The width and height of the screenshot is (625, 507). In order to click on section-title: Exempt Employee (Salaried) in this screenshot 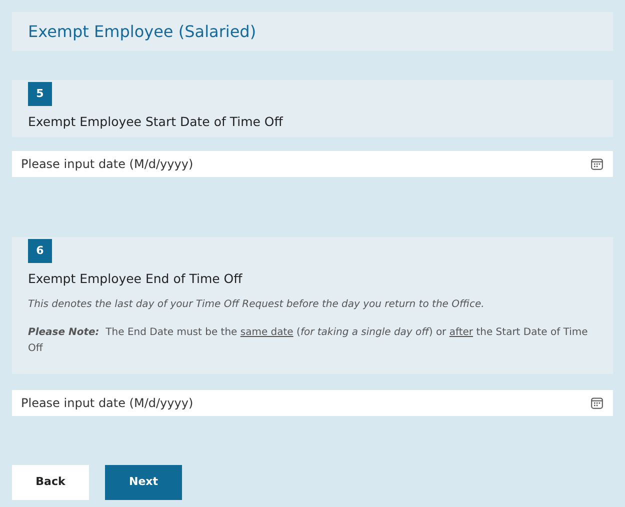, I will do `click(142, 31)`.